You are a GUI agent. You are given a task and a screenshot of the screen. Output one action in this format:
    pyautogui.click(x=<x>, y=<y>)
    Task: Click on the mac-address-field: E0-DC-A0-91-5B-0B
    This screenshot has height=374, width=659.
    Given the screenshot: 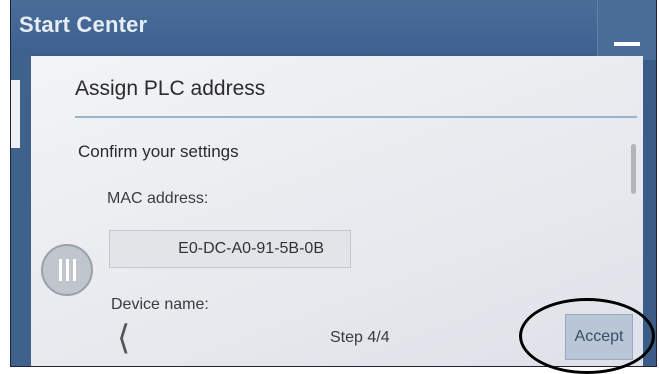 What is the action you would take?
    pyautogui.click(x=230, y=249)
    